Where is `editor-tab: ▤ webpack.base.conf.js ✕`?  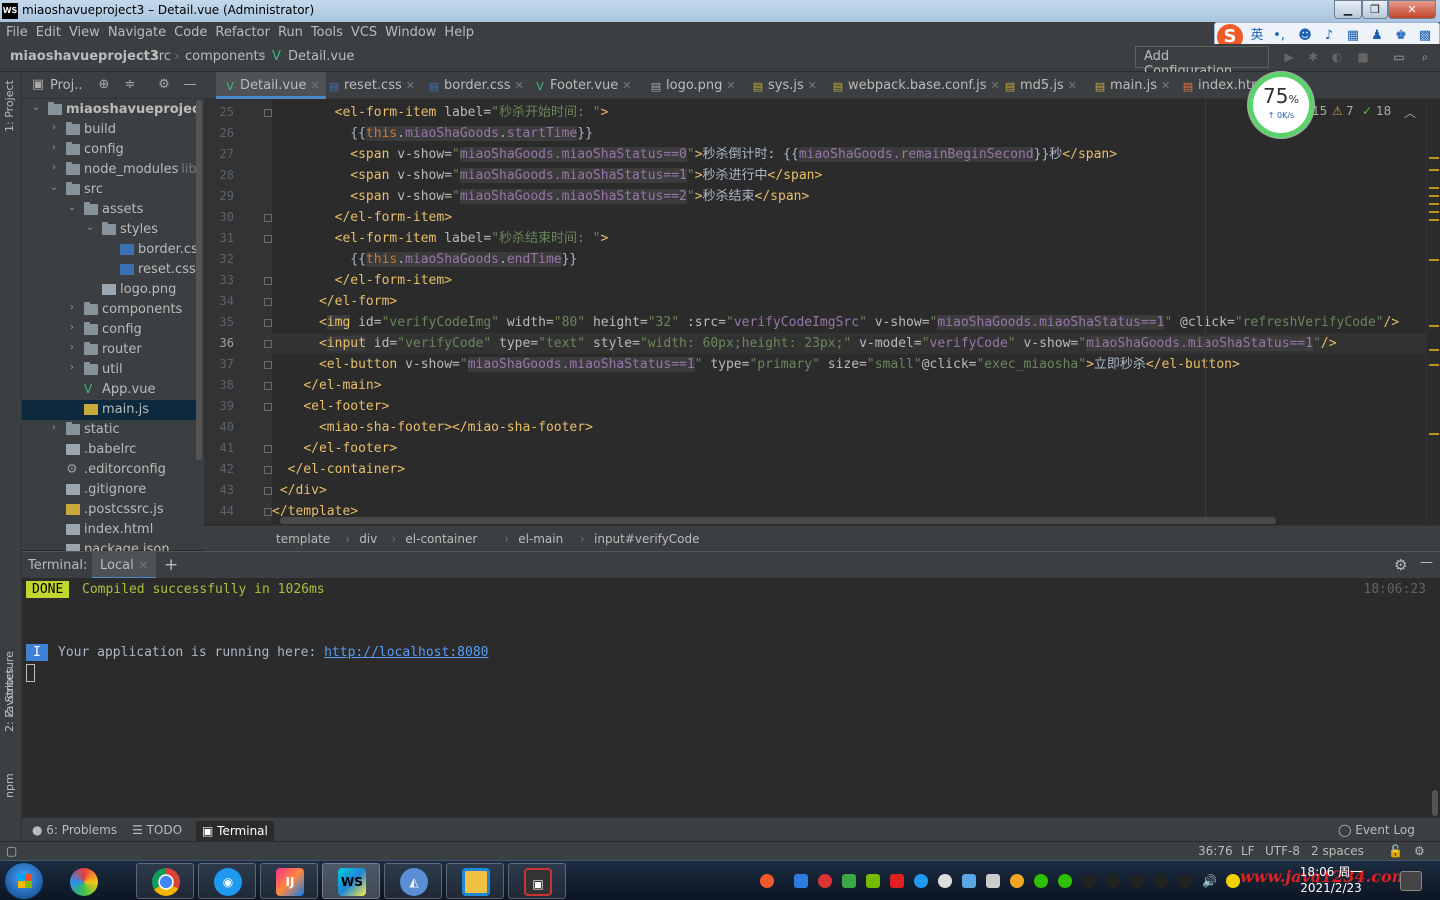 editor-tab: ▤ webpack.base.conf.js ✕ is located at coordinates (915, 85).